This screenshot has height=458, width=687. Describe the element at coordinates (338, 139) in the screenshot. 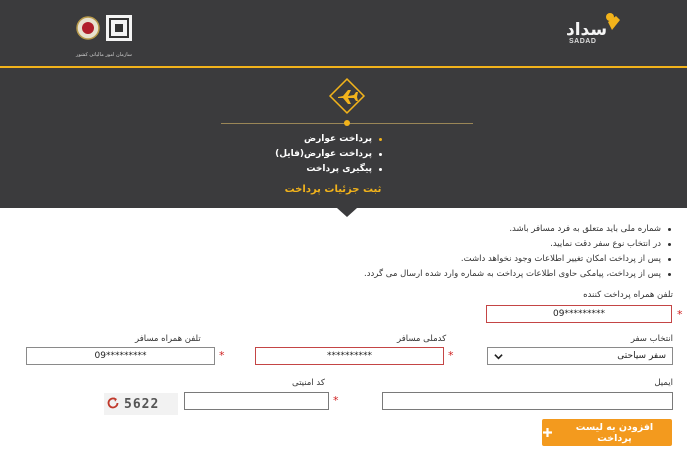

I see `menu-item-label: پرداخت عوارض` at that location.